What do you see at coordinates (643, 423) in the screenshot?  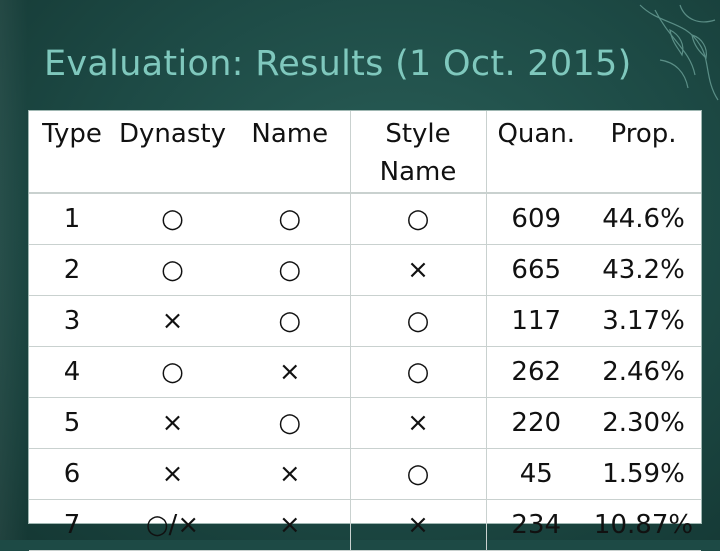 I see `cell-prop: 2.30%` at bounding box center [643, 423].